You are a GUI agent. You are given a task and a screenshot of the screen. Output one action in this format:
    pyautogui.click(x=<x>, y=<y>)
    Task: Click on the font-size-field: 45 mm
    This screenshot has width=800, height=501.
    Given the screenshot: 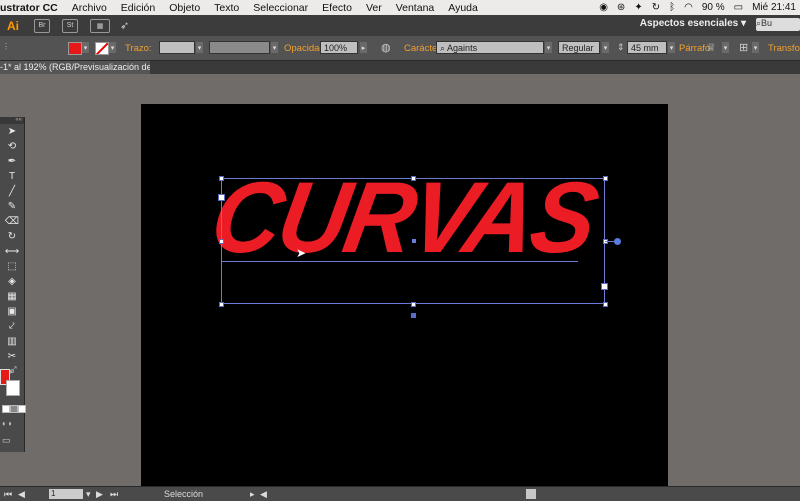 What is the action you would take?
    pyautogui.click(x=647, y=47)
    